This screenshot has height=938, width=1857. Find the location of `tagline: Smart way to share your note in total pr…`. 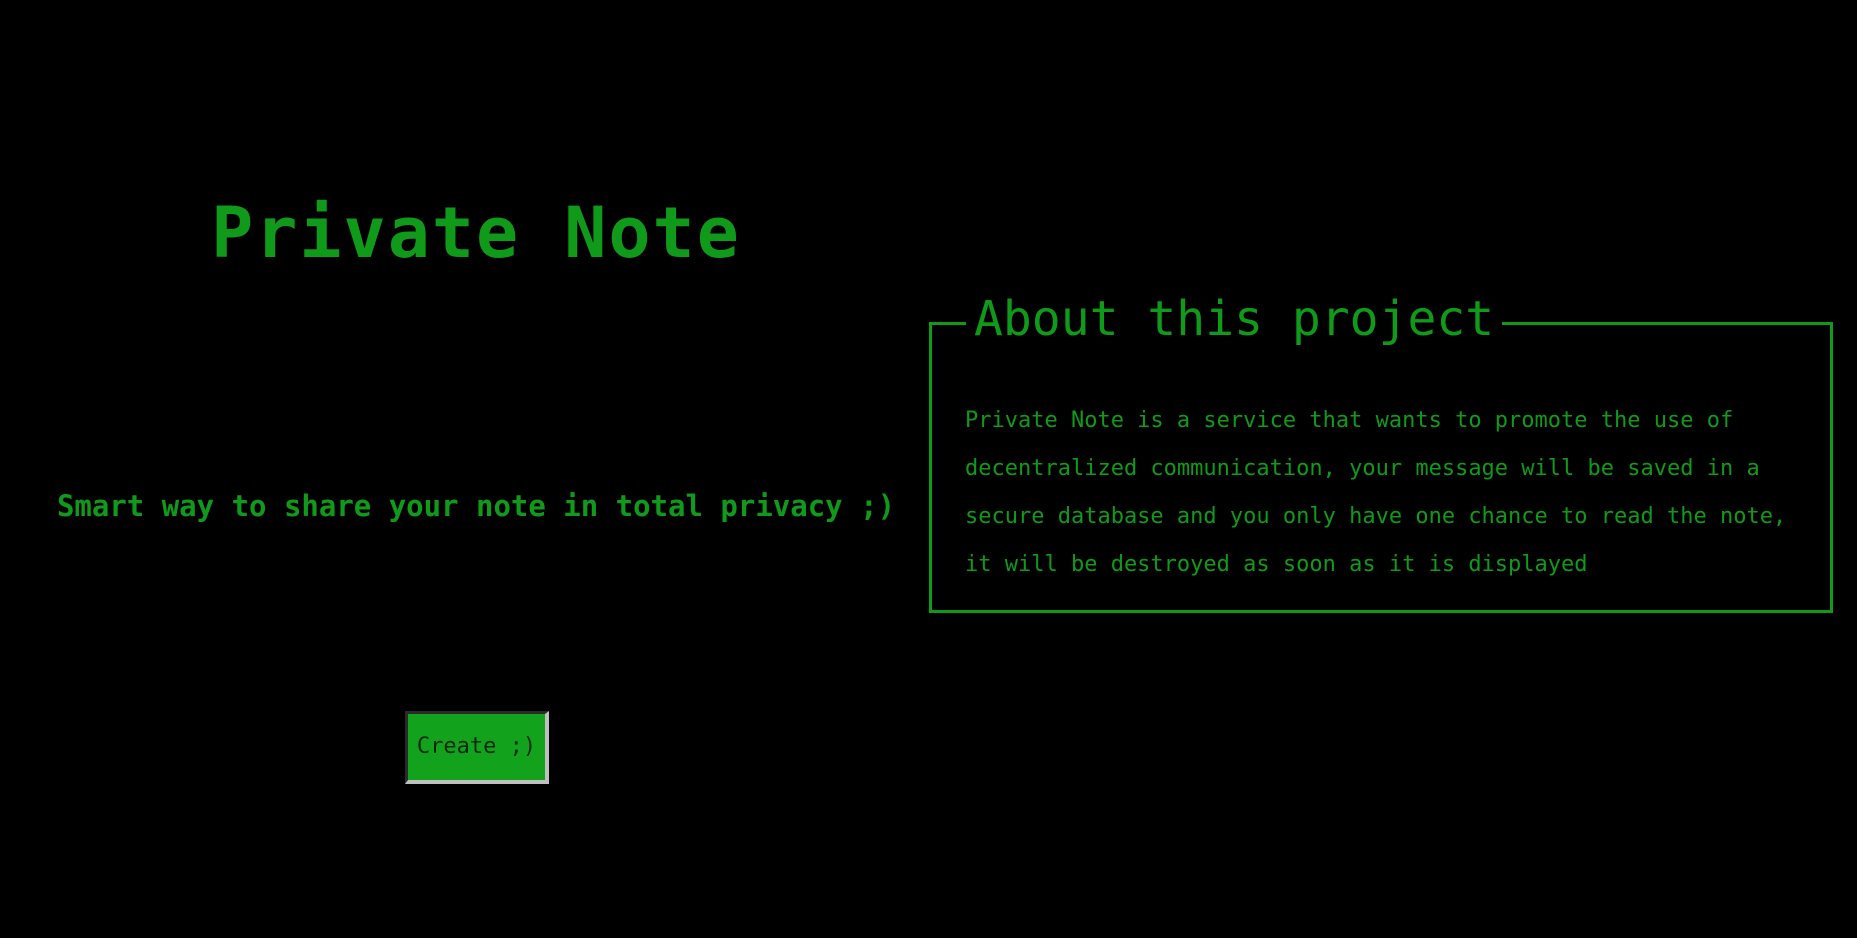

tagline: Smart way to share your note in total pr… is located at coordinates (476, 506).